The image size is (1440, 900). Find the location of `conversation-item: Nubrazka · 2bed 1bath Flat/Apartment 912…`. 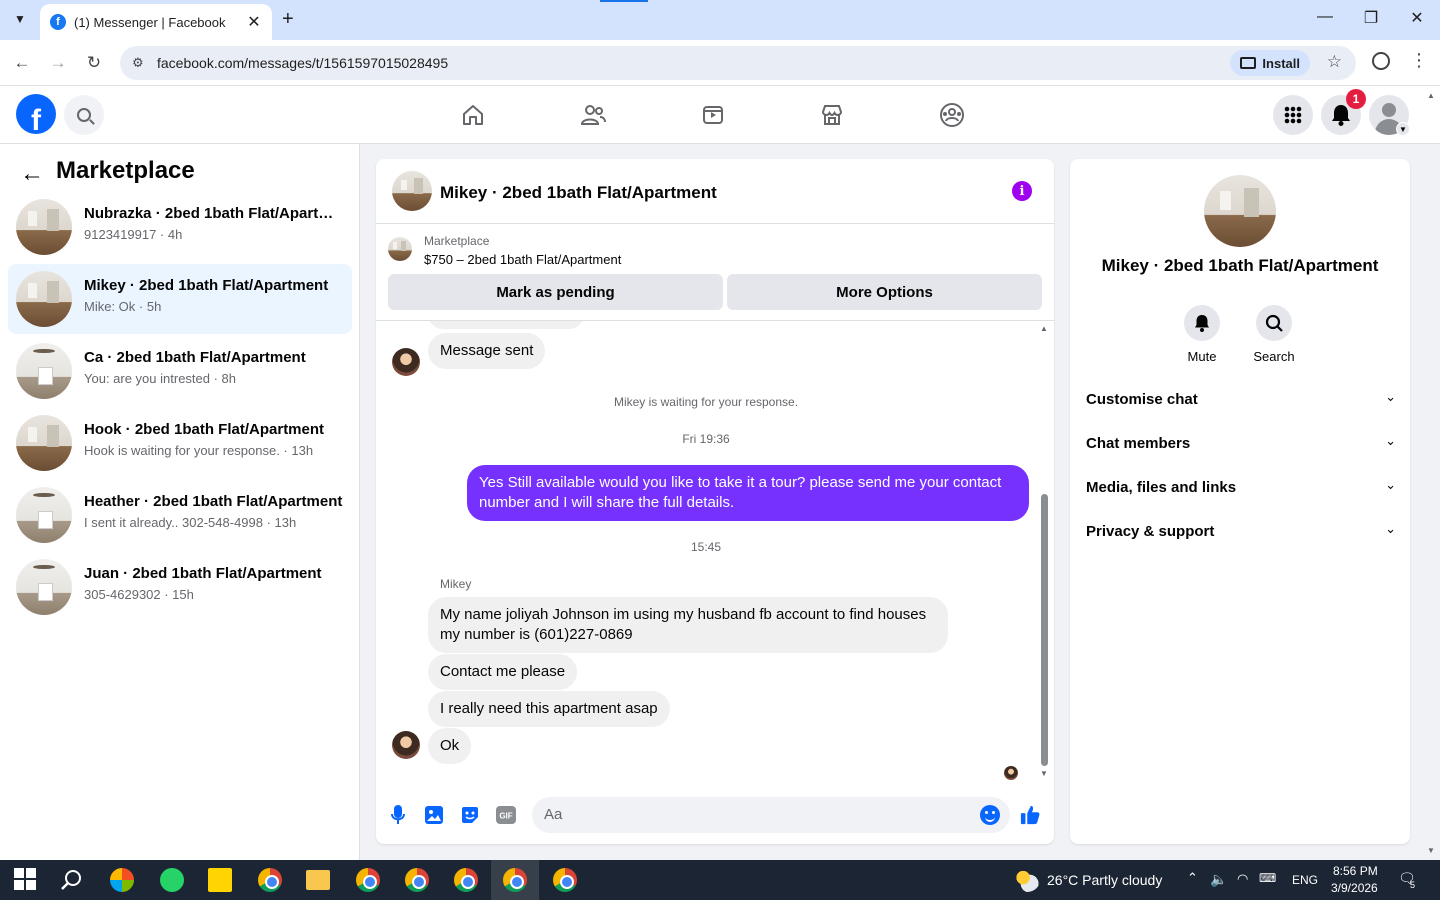

conversation-item: Nubrazka · 2bed 1bath Flat/Apartment 912… is located at coordinates (180, 227).